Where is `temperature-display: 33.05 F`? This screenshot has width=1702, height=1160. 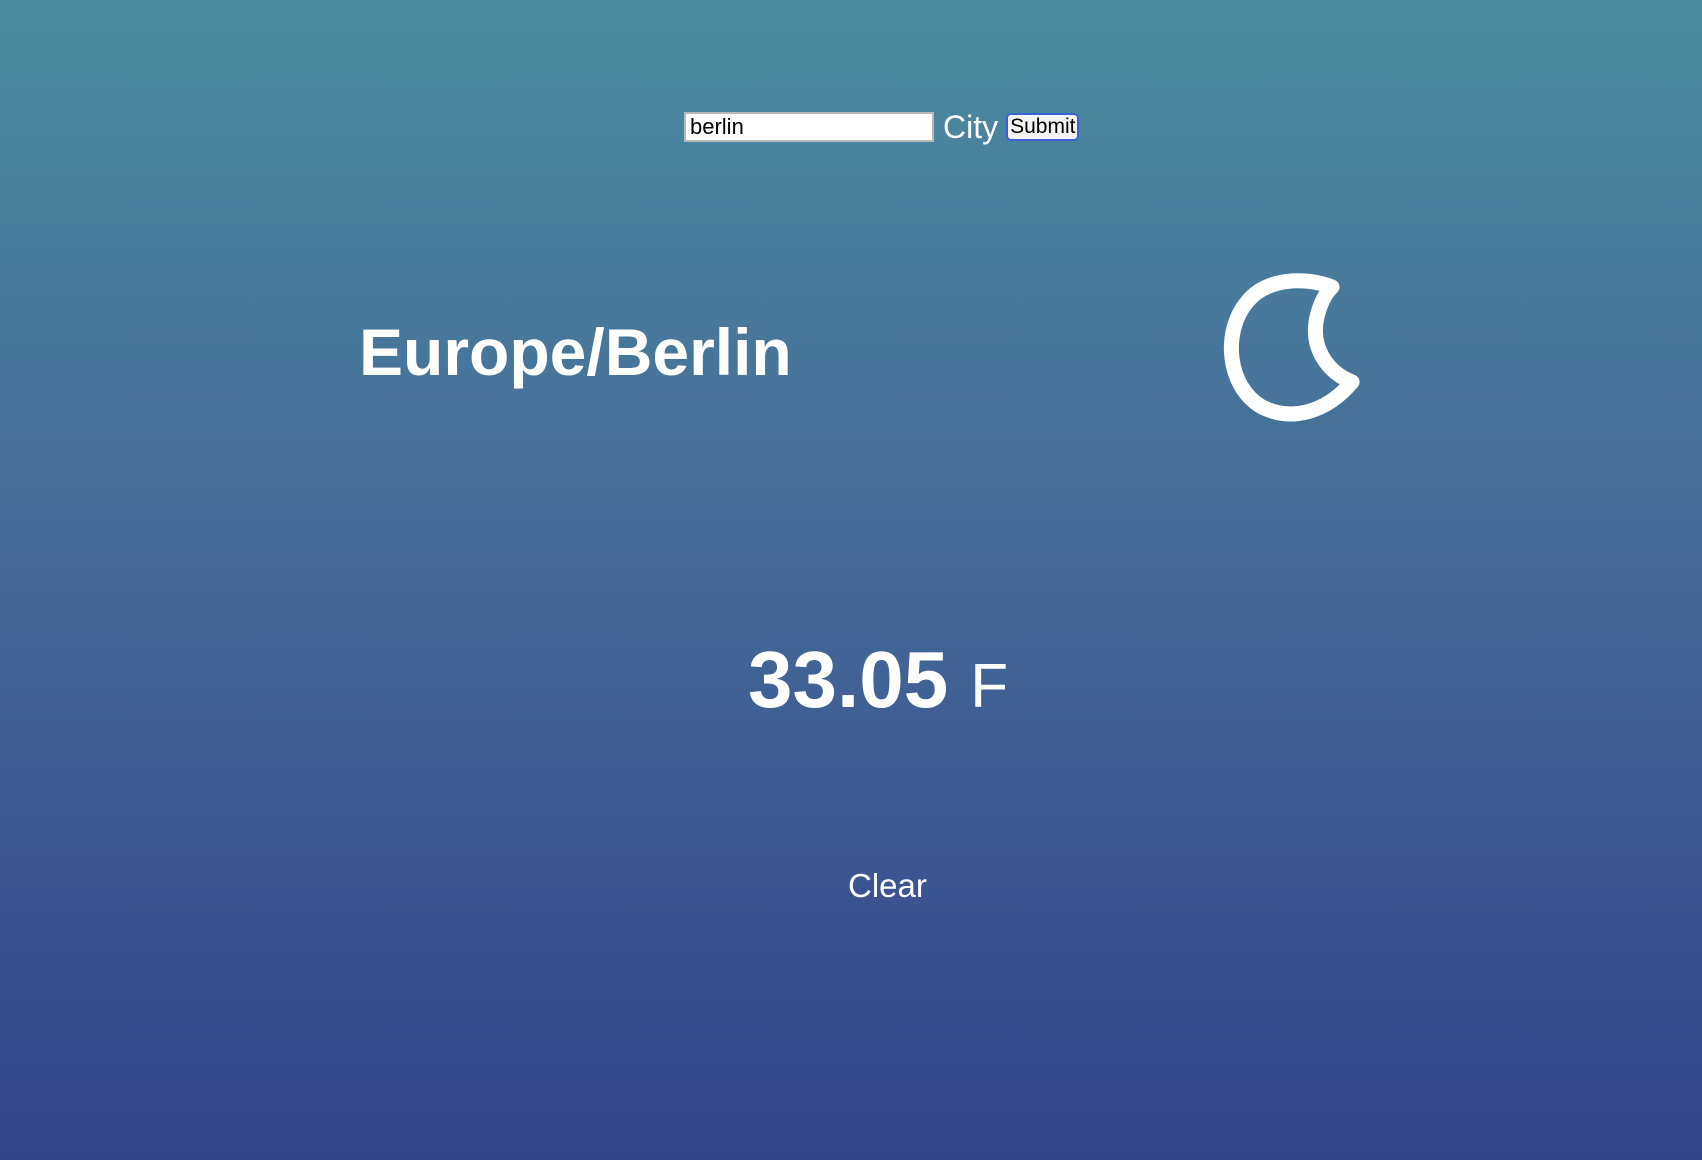 temperature-display: 33.05 F is located at coordinates (878, 683).